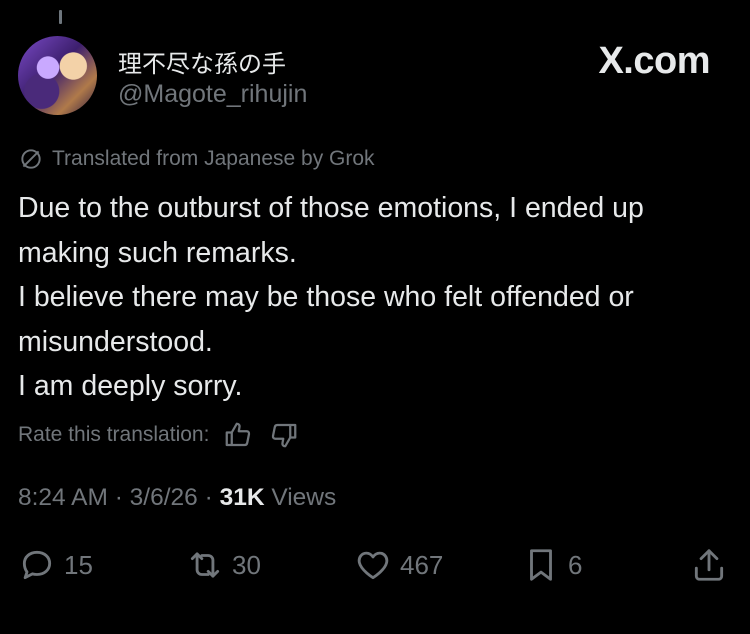  I want to click on translation-notice: Translated from Japanese by Grok, so click(196, 159).